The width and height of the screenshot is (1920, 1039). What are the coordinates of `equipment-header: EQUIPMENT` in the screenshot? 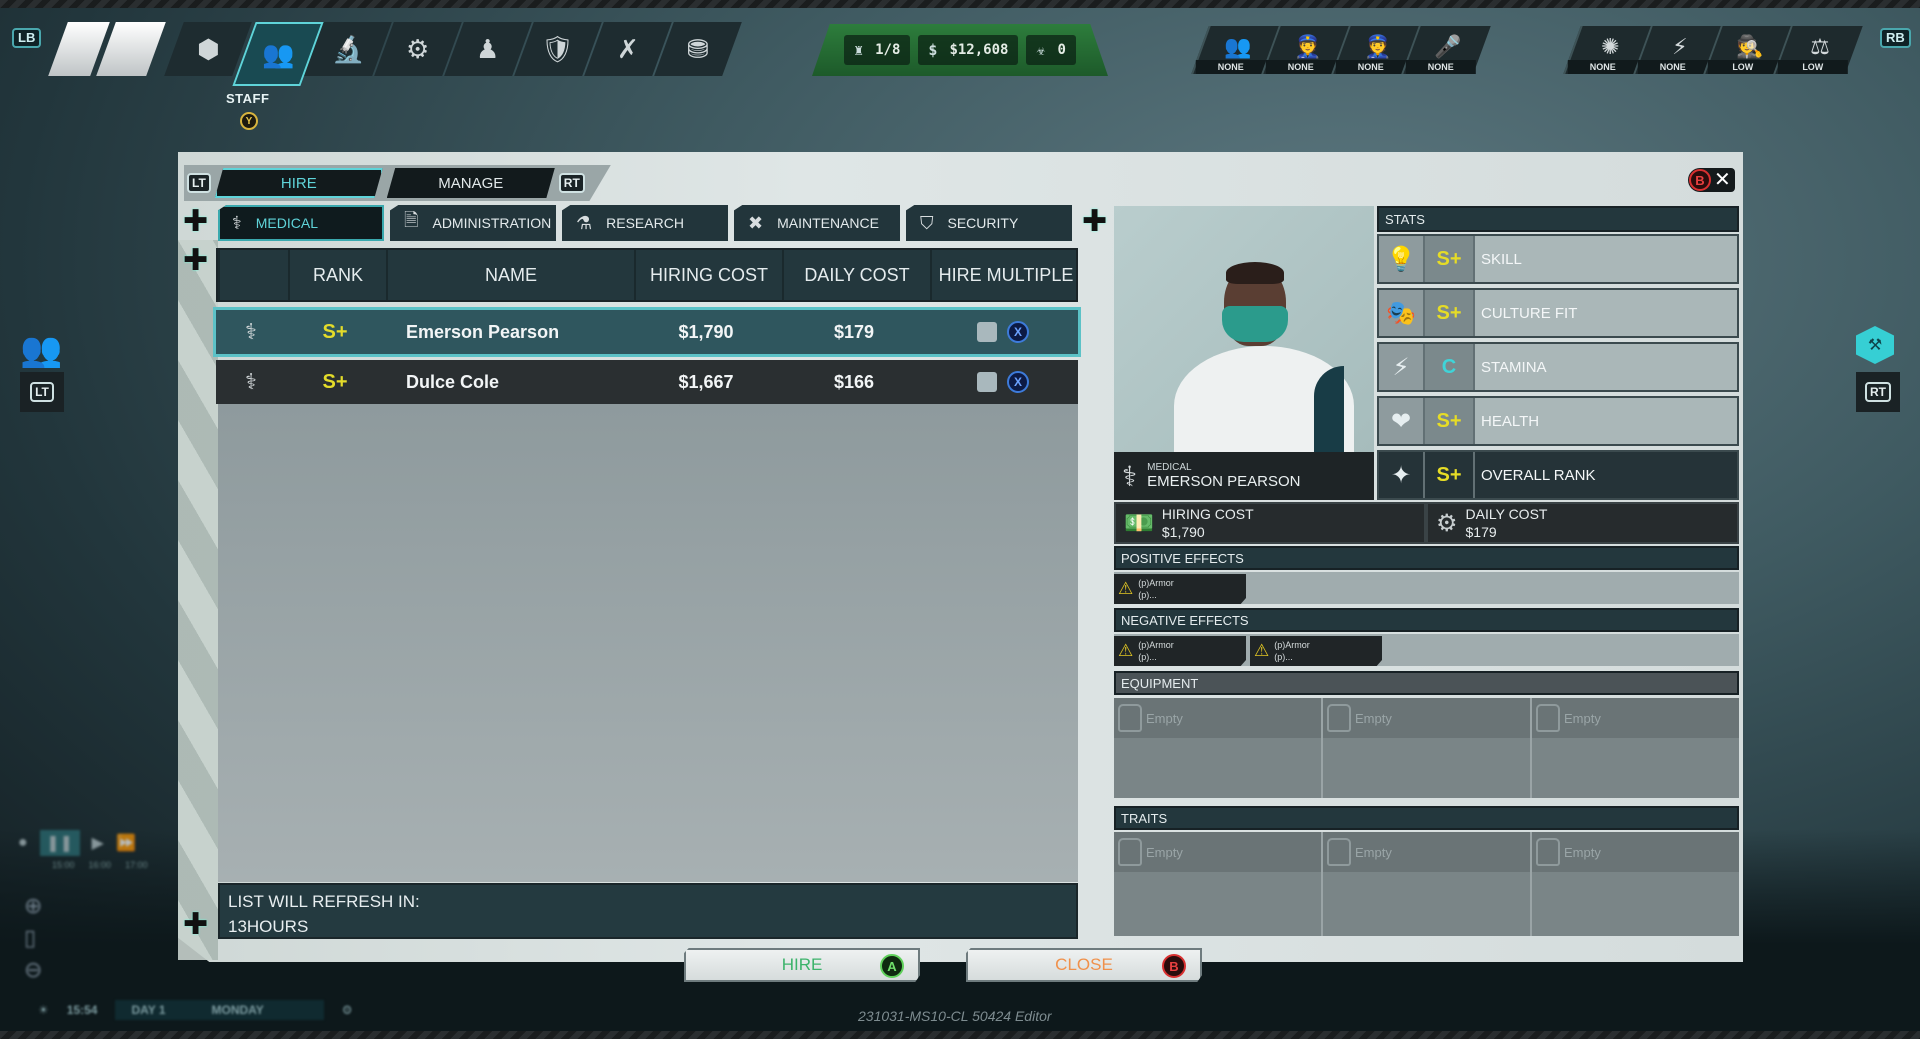 It's located at (1426, 683).